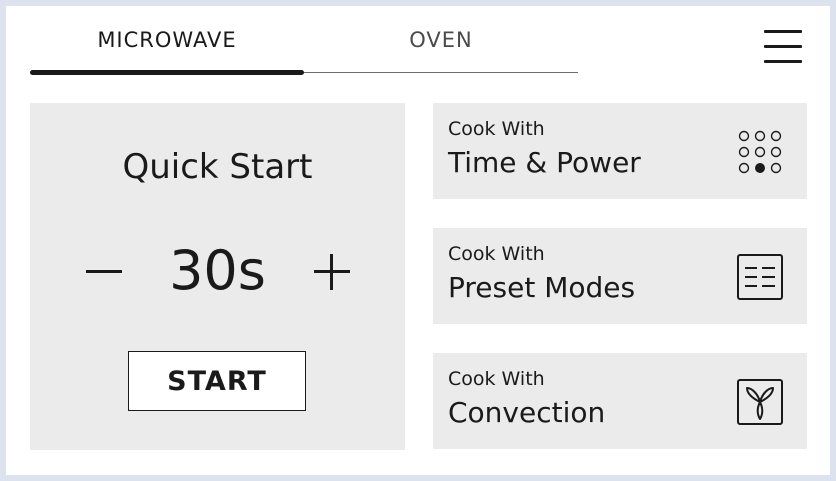 The image size is (836, 481). Describe the element at coordinates (542, 287) in the screenshot. I see `card-title: Preset Modes` at that location.